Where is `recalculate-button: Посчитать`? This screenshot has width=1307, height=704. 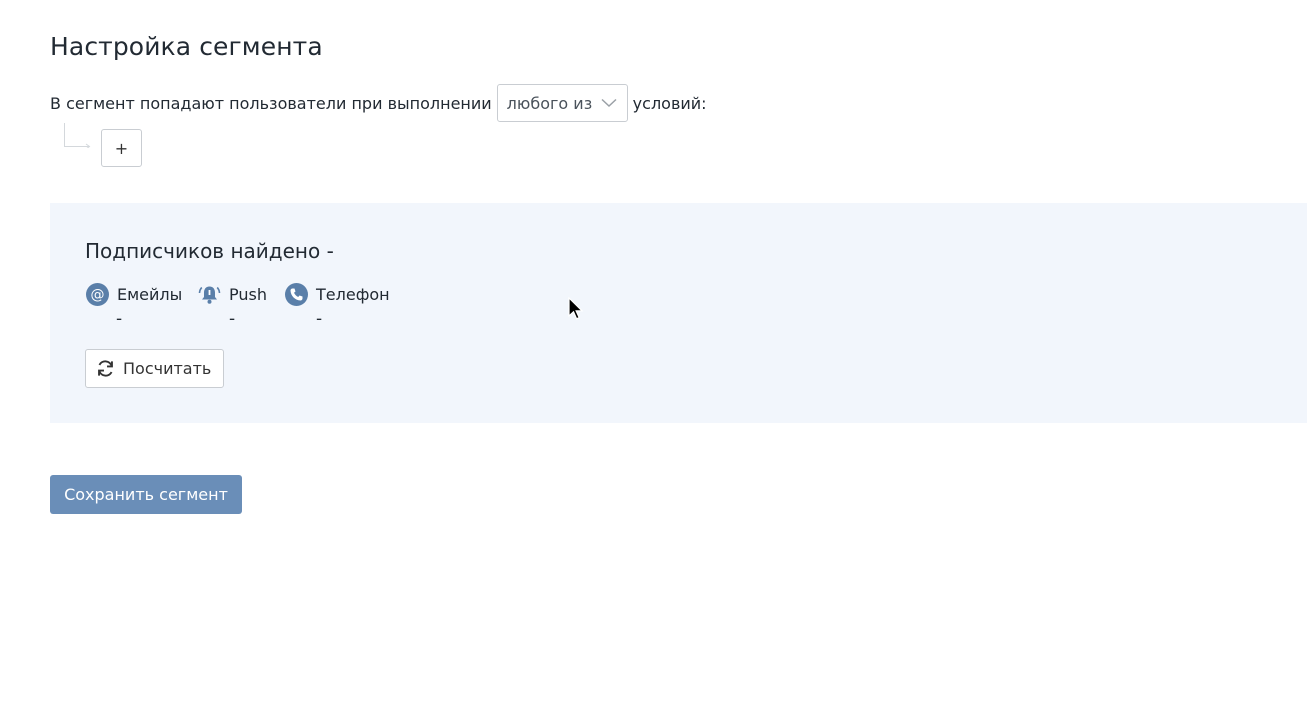
recalculate-button: Посчитать is located at coordinates (154, 368).